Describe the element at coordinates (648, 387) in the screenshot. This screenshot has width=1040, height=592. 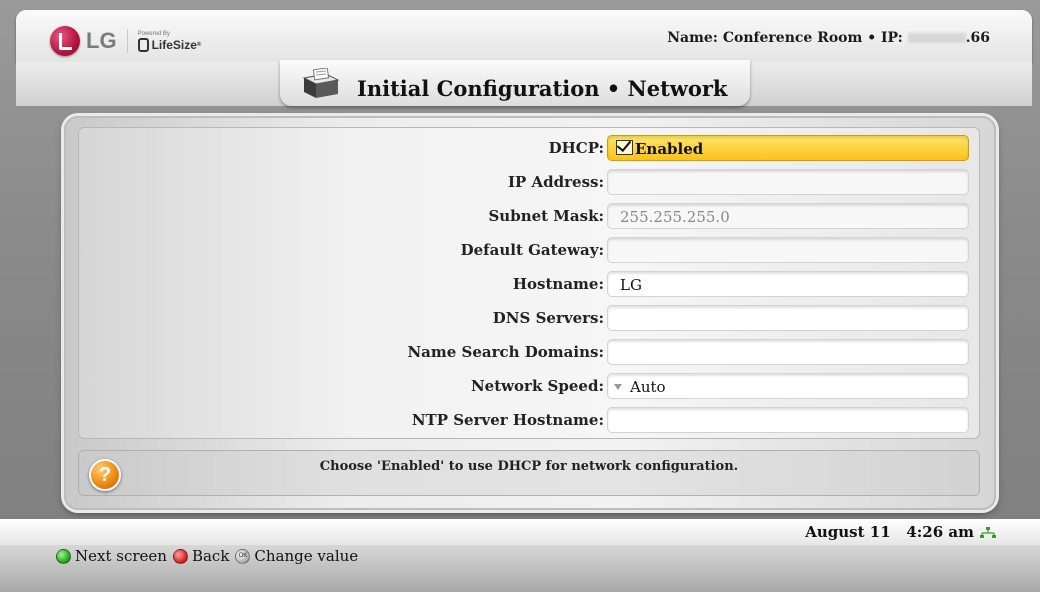
I see `network-speed-value: Auto` at that location.